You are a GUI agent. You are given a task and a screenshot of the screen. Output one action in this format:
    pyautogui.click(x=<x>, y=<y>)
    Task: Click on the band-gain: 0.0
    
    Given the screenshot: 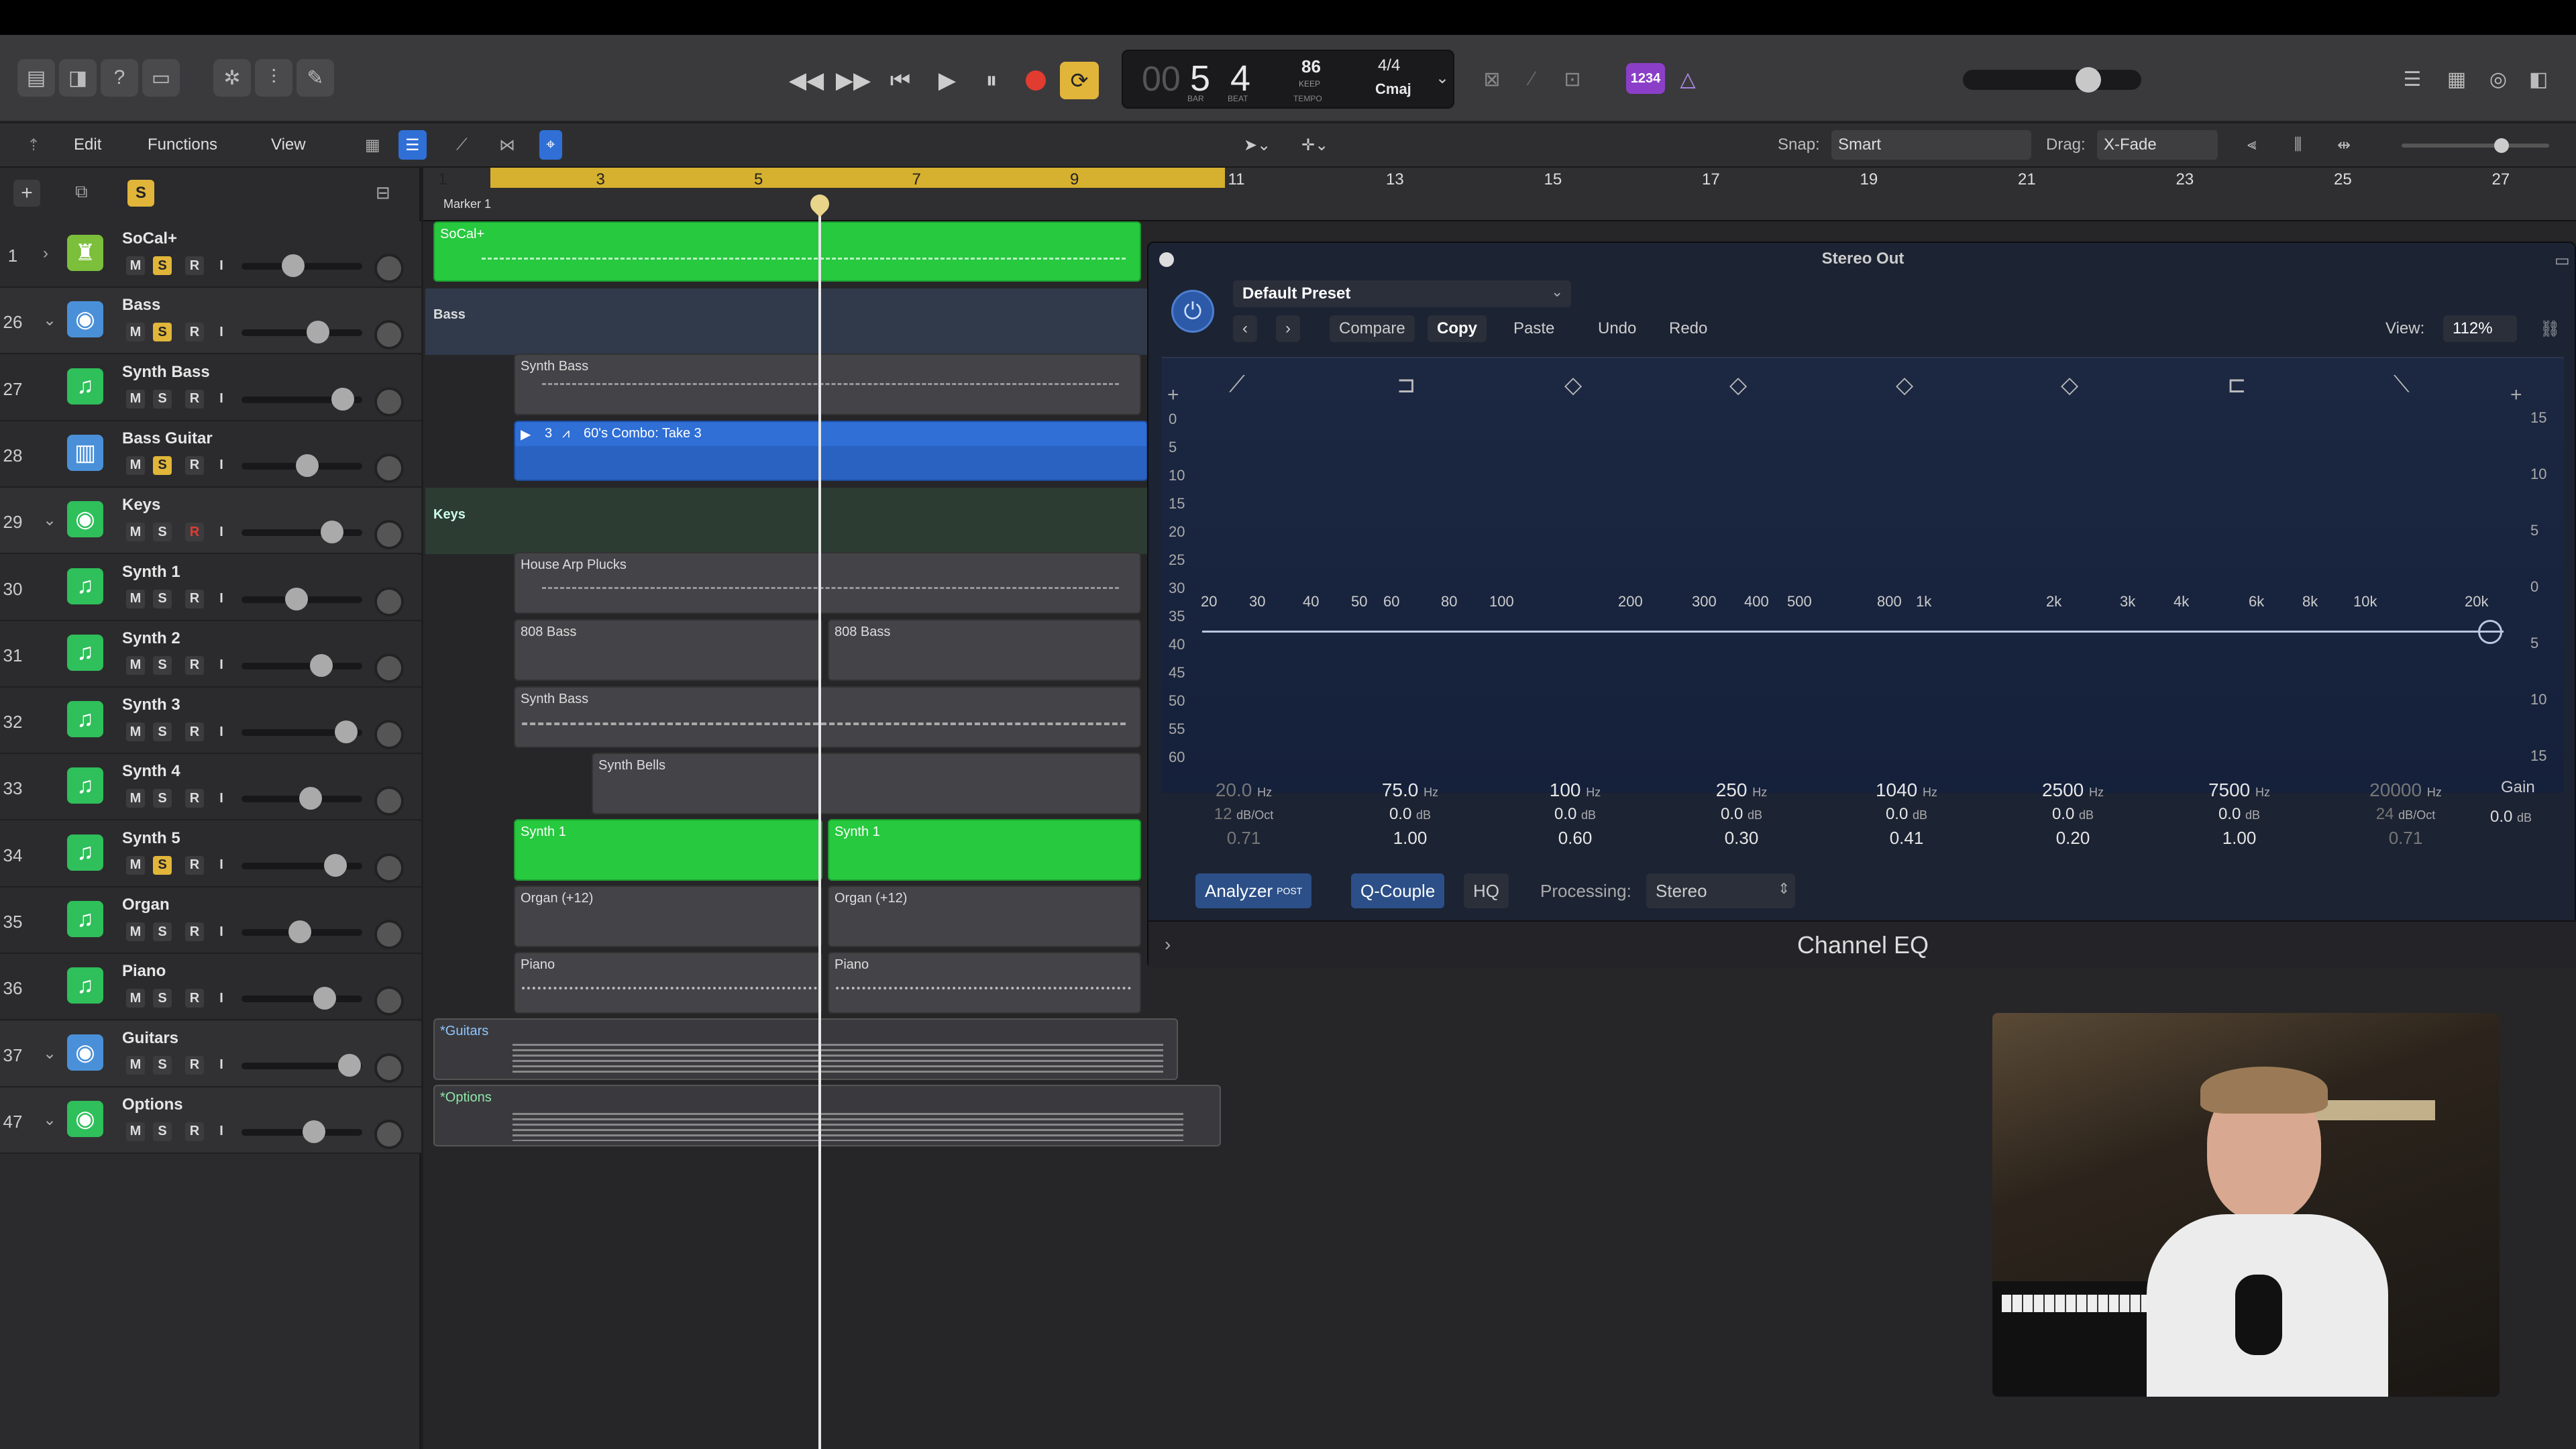 What is the action you would take?
    pyautogui.click(x=2063, y=814)
    